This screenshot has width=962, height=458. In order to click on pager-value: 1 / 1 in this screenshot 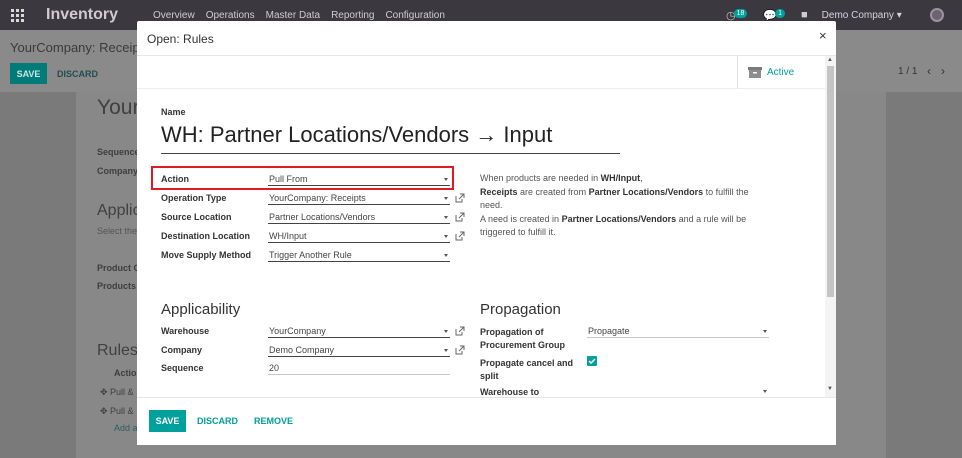, I will do `click(907, 71)`.